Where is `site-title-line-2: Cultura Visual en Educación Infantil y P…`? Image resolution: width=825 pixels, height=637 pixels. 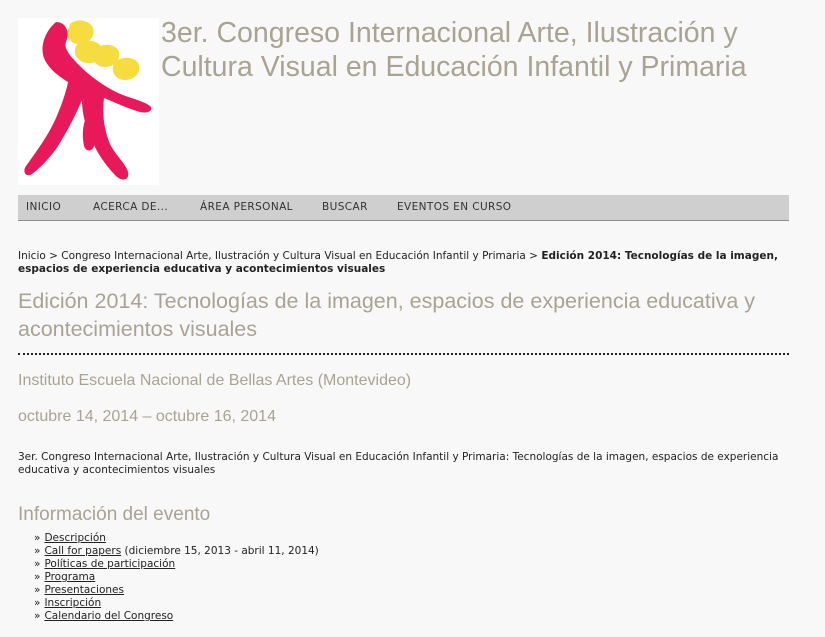
site-title-line-2: Cultura Visual en Educación Infantil y P… is located at coordinates (454, 67).